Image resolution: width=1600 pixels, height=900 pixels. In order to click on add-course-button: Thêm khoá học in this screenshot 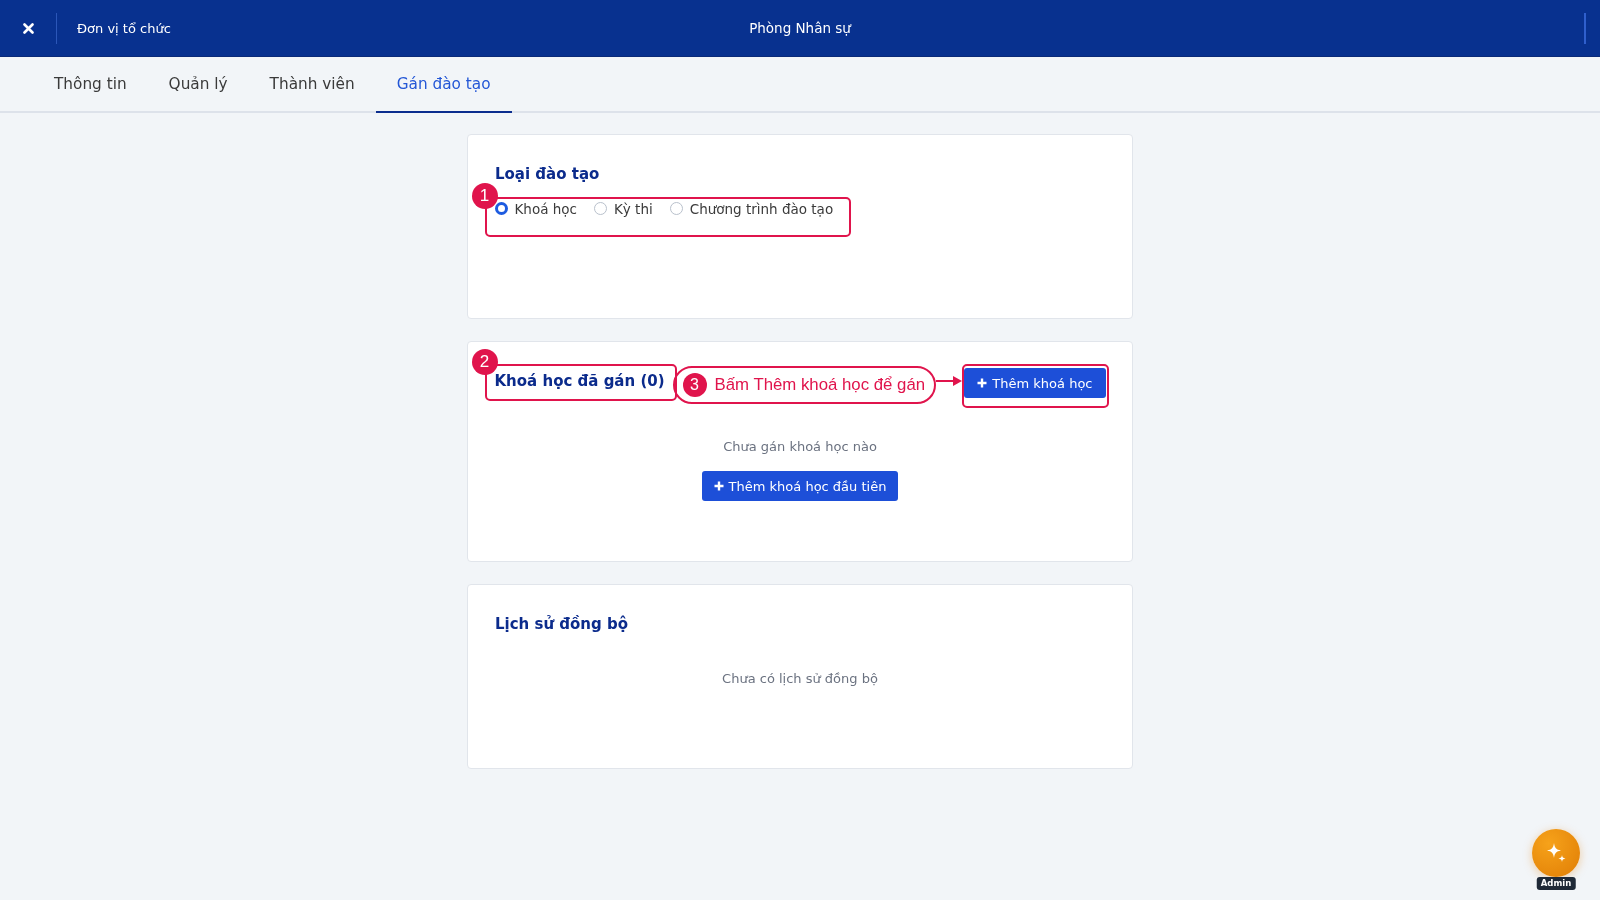, I will do `click(1035, 383)`.